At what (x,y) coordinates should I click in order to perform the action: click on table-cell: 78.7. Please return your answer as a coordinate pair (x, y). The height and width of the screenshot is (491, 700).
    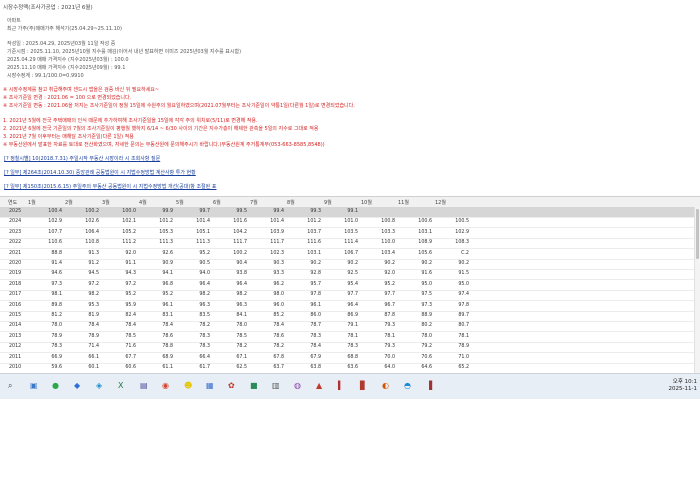
    Looking at the image, I should click on (315, 326).